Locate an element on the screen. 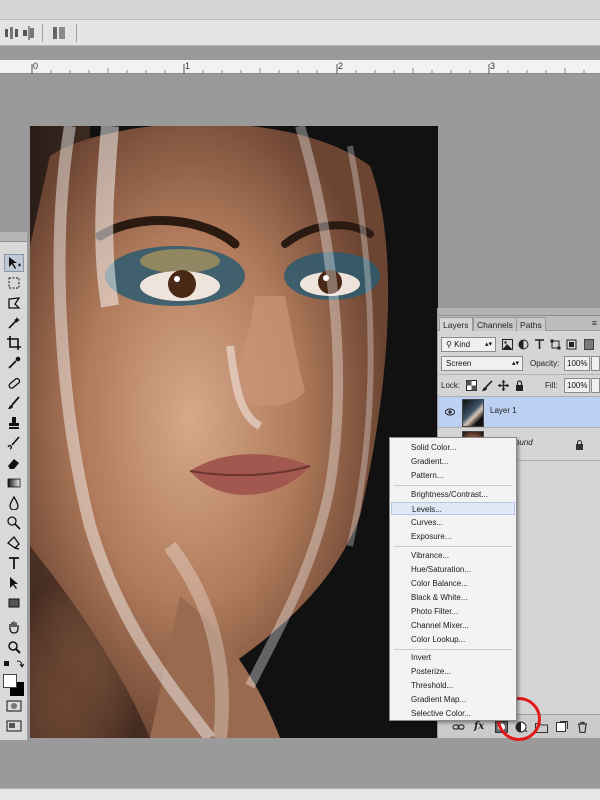  eyedropper-tool is located at coordinates (14, 363).